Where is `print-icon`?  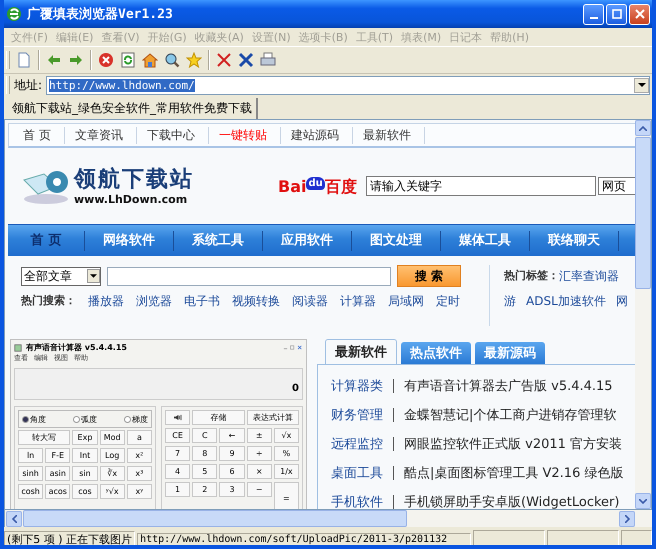
print-icon is located at coordinates (268, 60).